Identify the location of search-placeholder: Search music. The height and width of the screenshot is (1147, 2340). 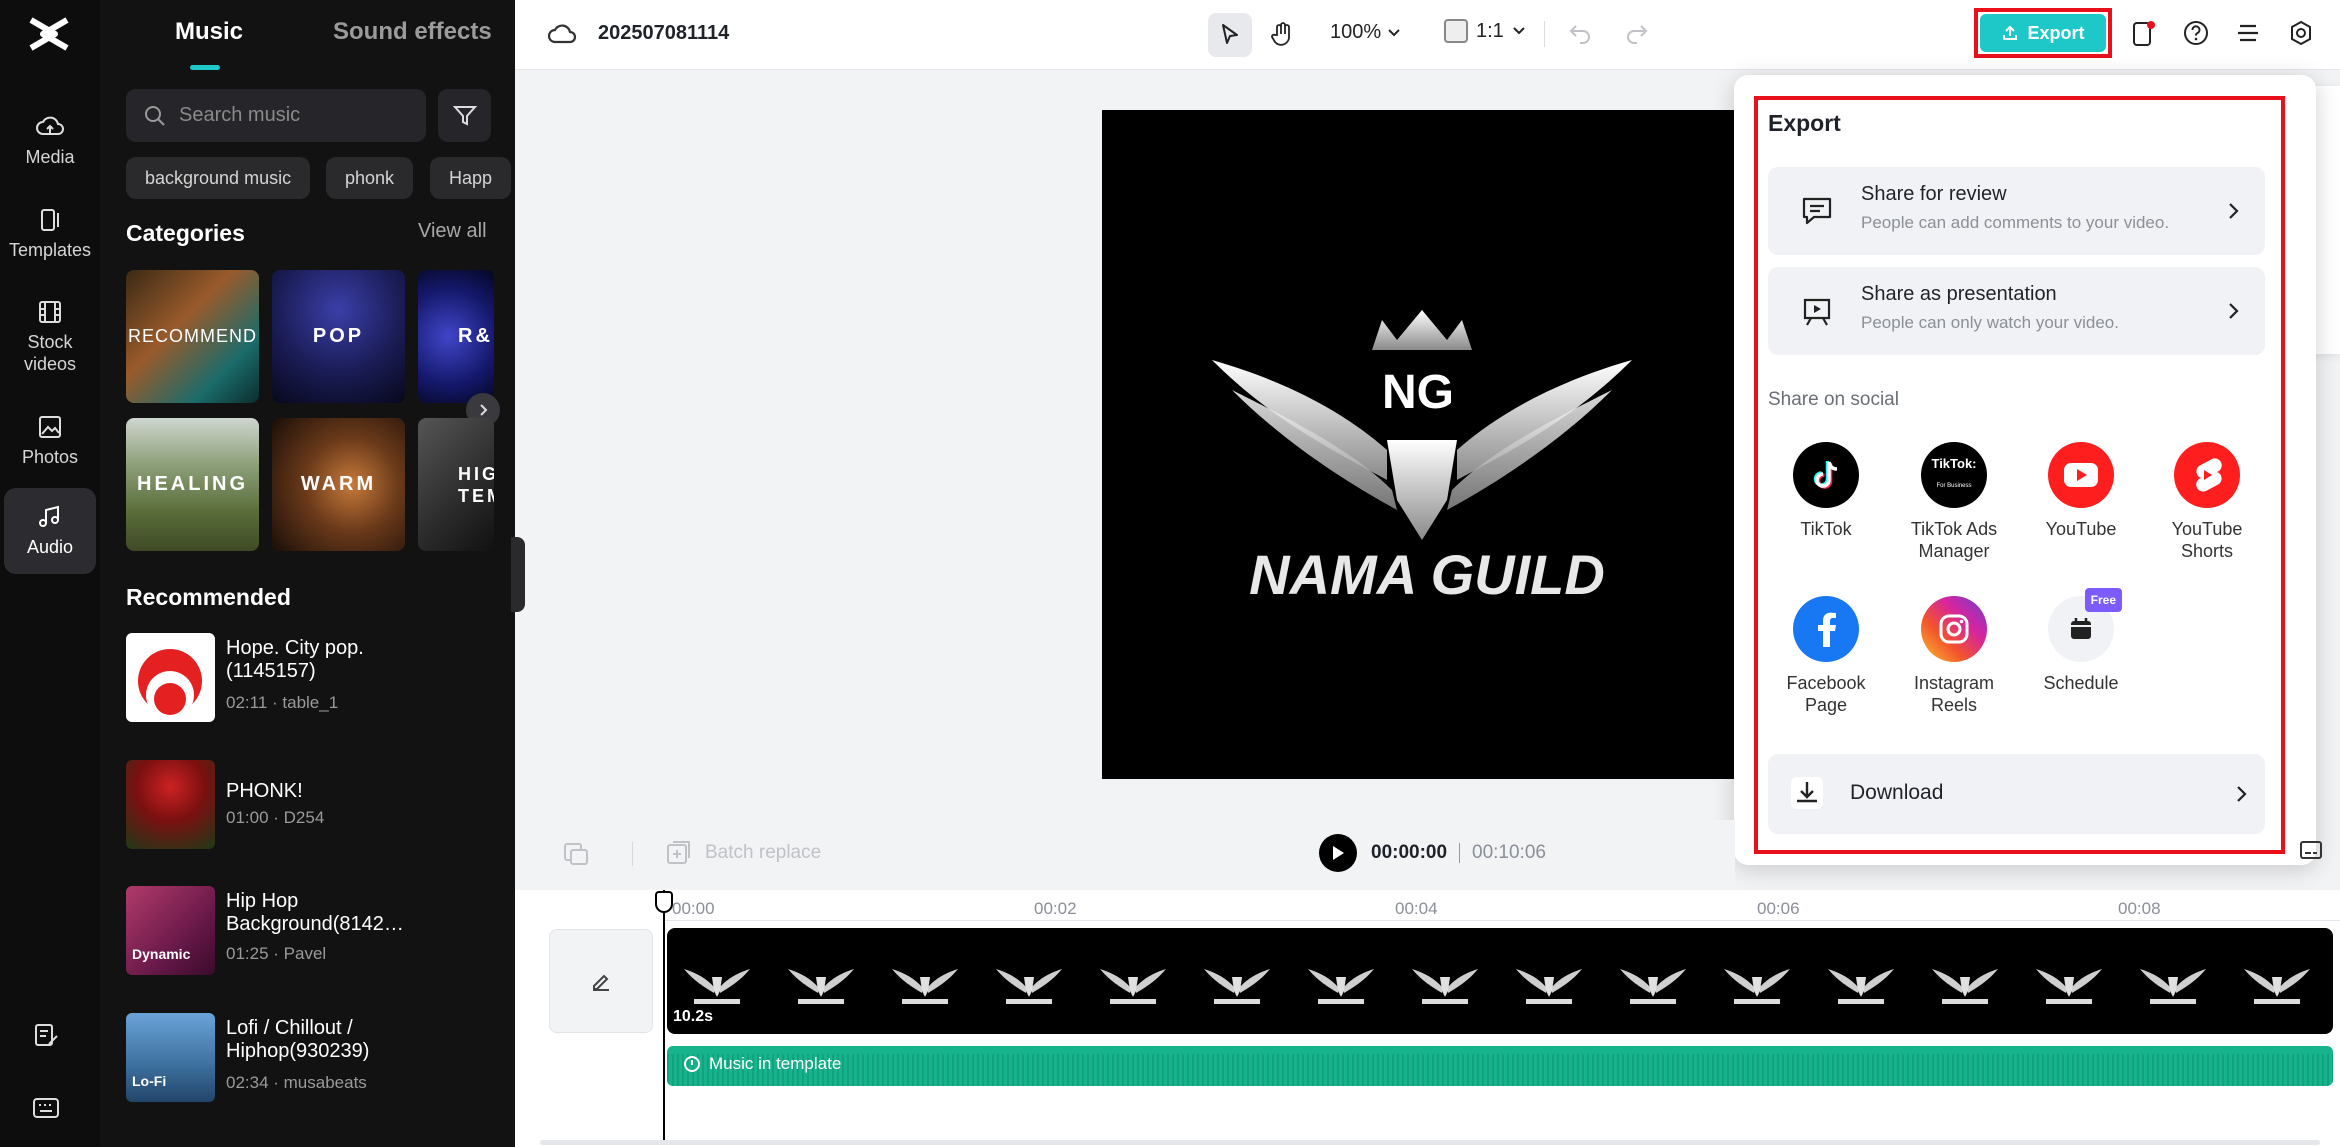
(240, 115).